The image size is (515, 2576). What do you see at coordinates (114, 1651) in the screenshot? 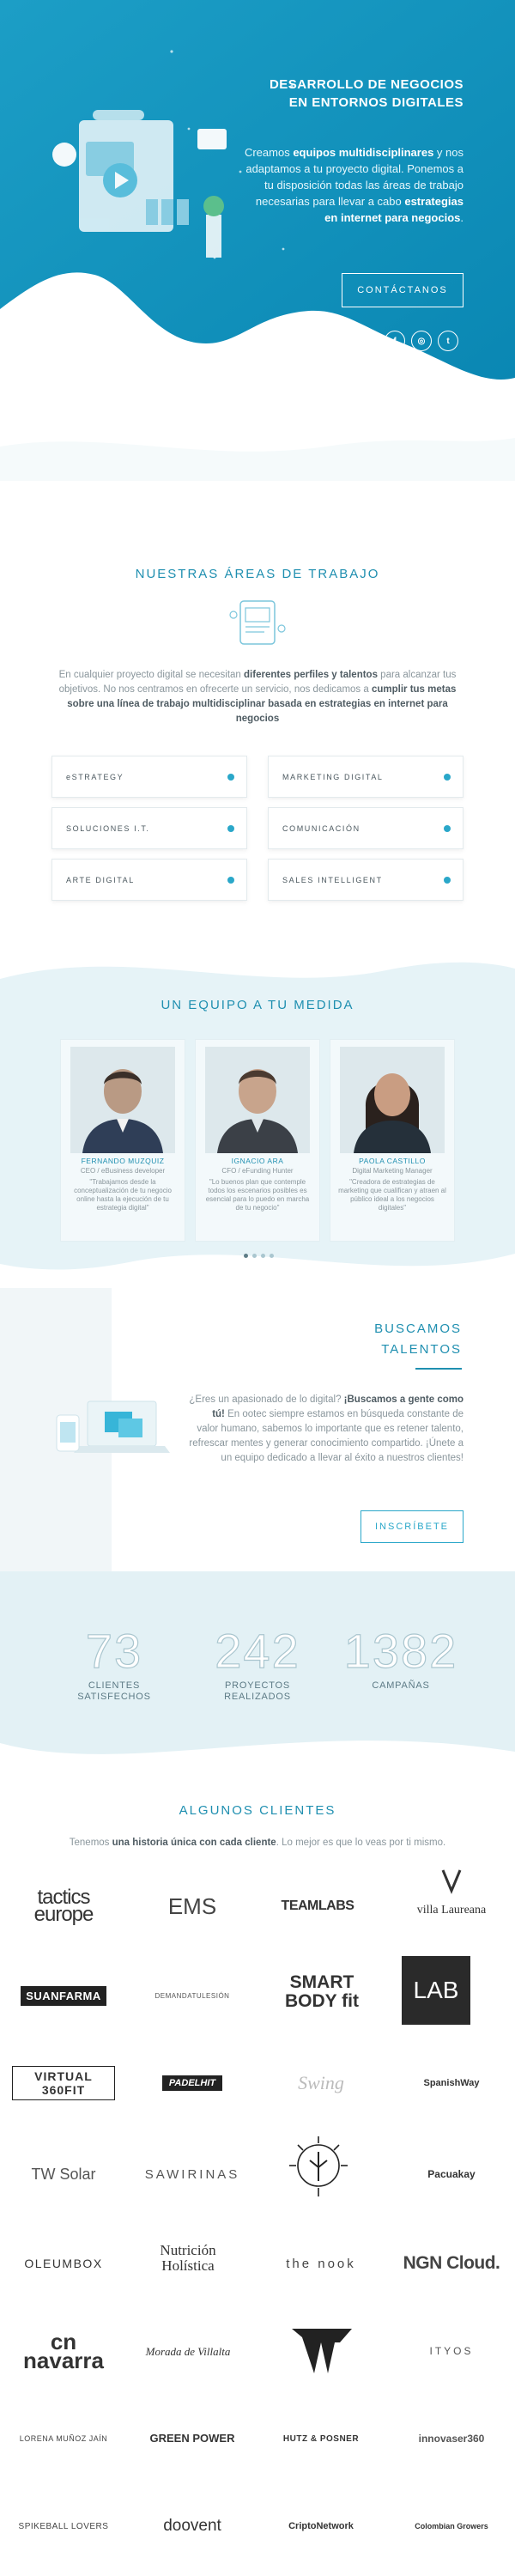
I see `stat-number: 73` at bounding box center [114, 1651].